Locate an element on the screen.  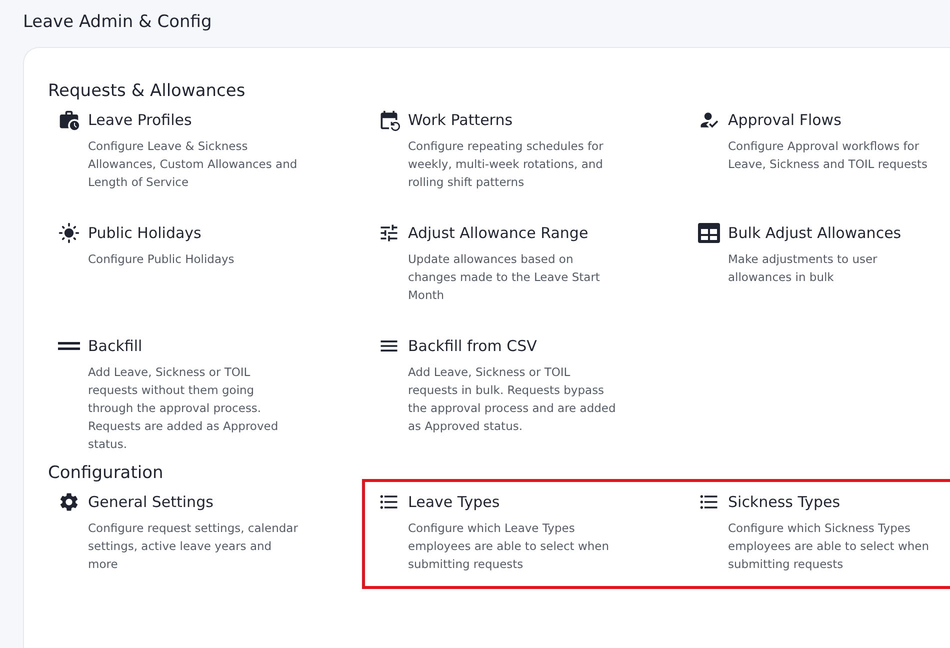
section-heading: Configuration is located at coordinates (106, 473).